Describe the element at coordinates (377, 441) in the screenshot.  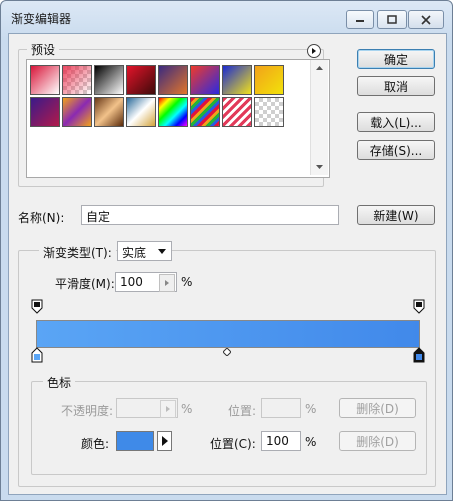
I see `delete-color-stop-button: 删除(D)` at that location.